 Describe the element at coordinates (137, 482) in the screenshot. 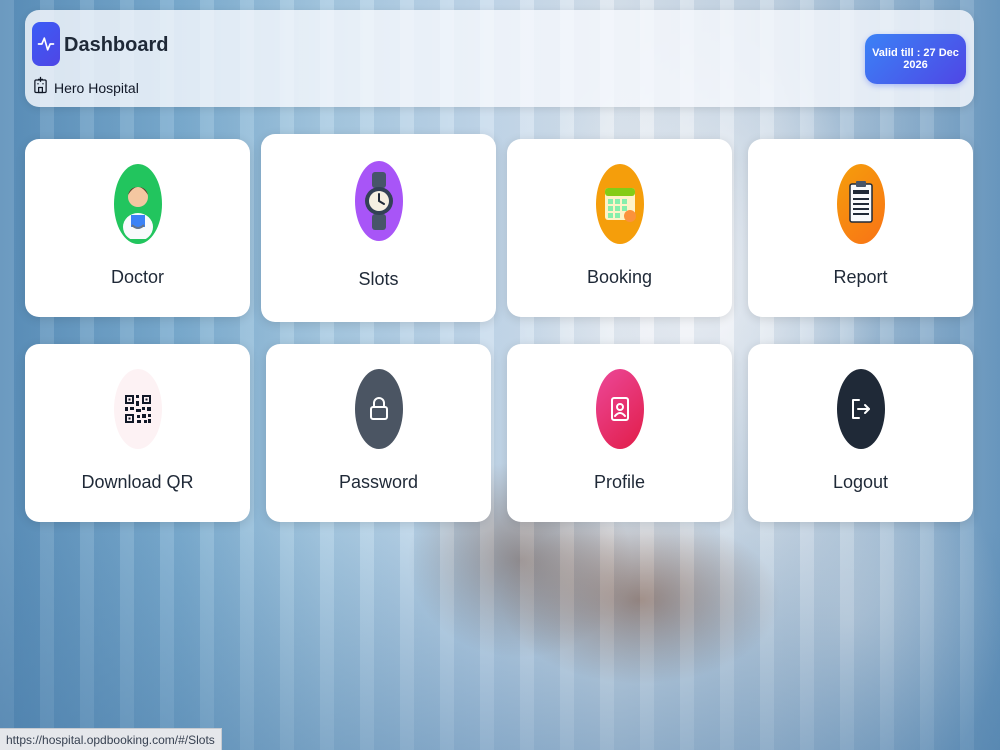

I see `tile-label: Download QR` at that location.